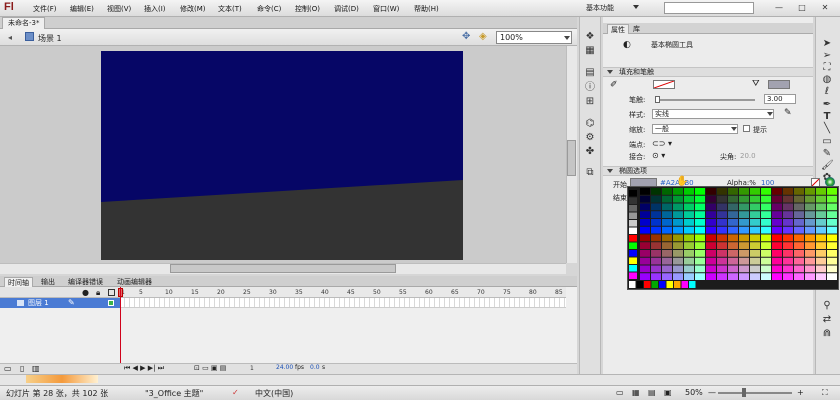 The height and width of the screenshot is (400, 840). What do you see at coordinates (230, 9) in the screenshot?
I see `menu-text: 文本(T)` at bounding box center [230, 9].